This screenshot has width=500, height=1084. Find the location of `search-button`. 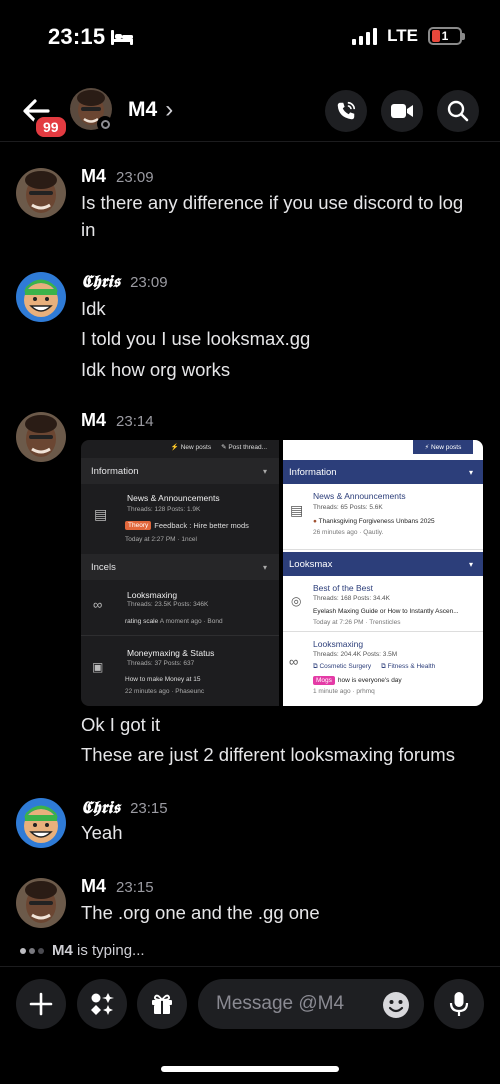

search-button is located at coordinates (458, 111).